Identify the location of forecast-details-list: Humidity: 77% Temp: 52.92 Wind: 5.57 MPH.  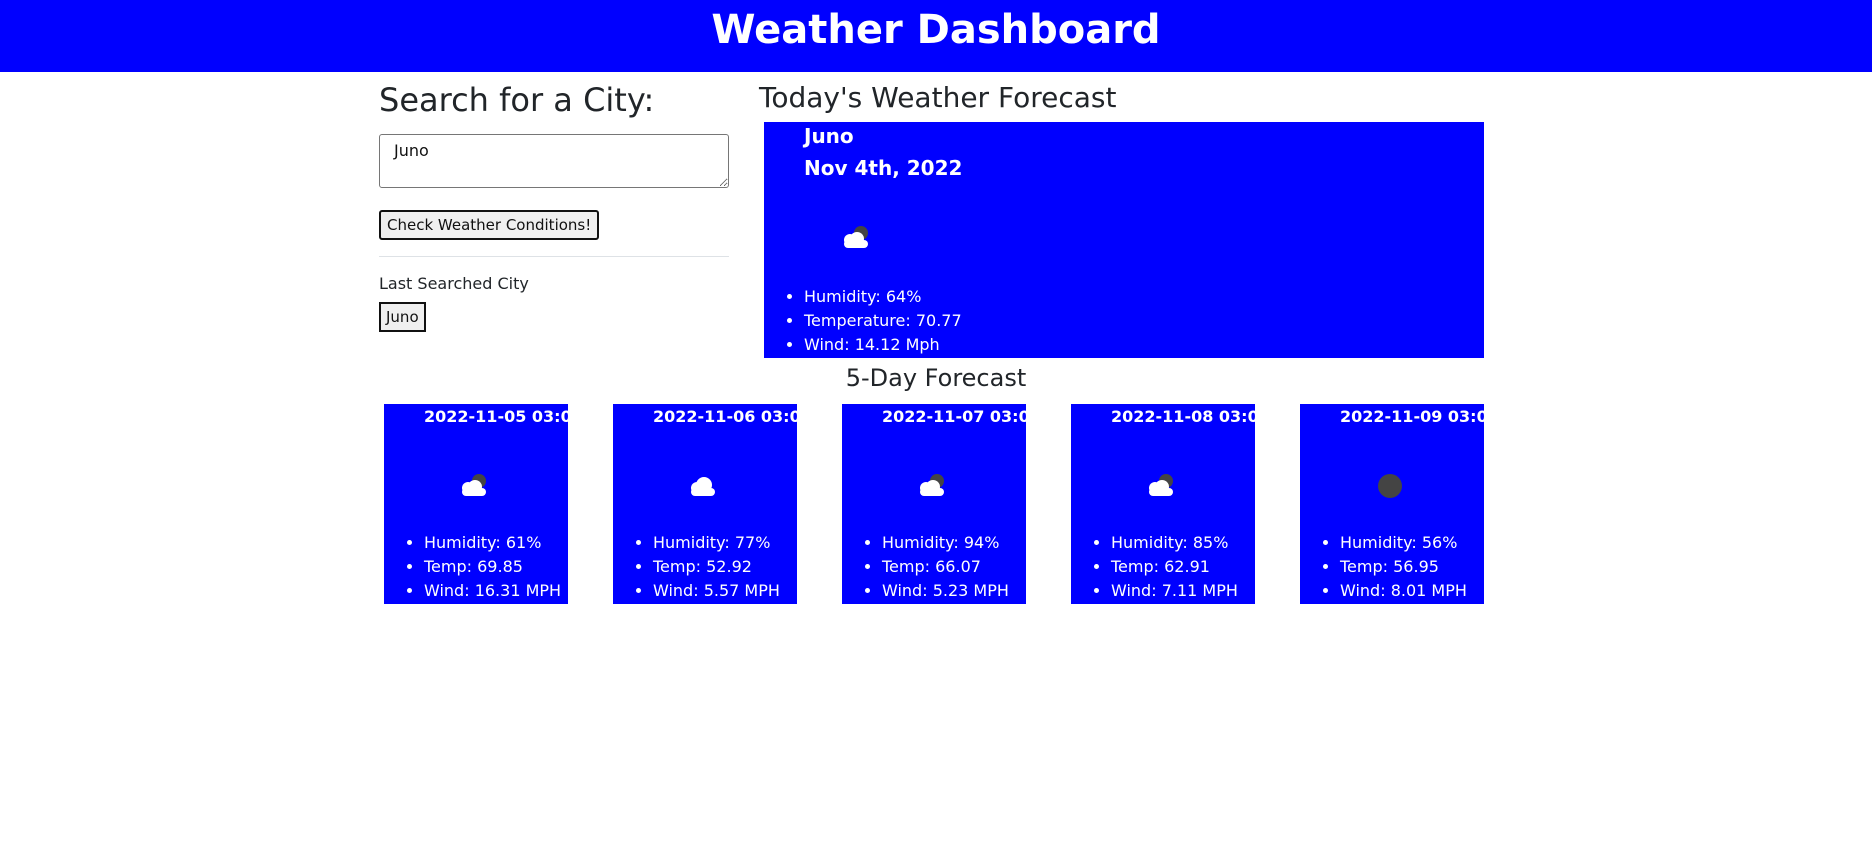
(716, 567).